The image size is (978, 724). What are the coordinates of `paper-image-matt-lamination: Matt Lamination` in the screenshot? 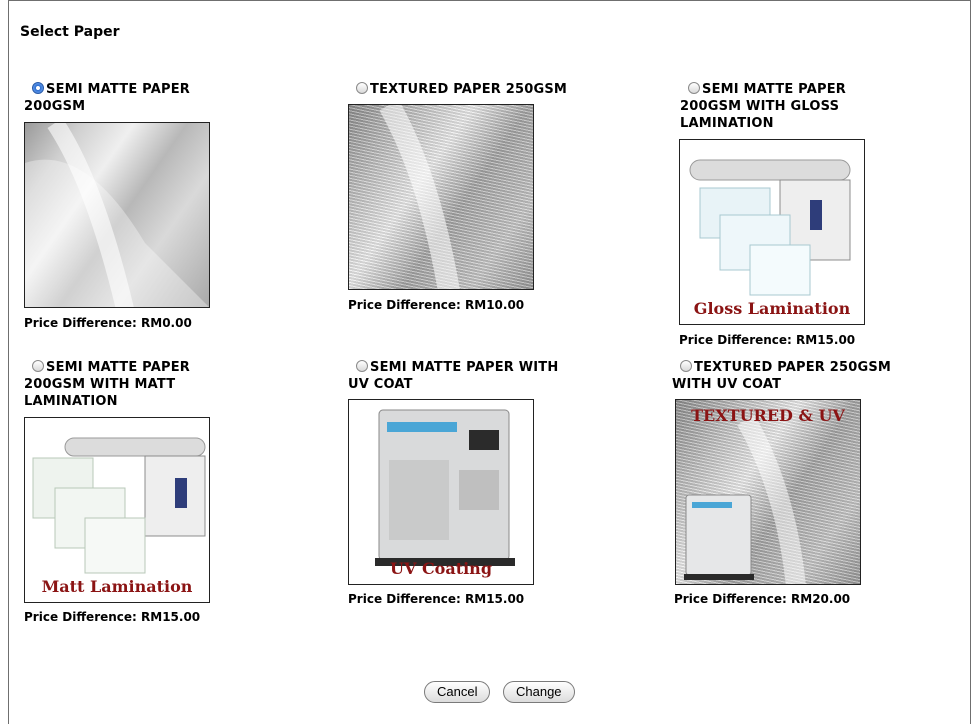 It's located at (117, 510).